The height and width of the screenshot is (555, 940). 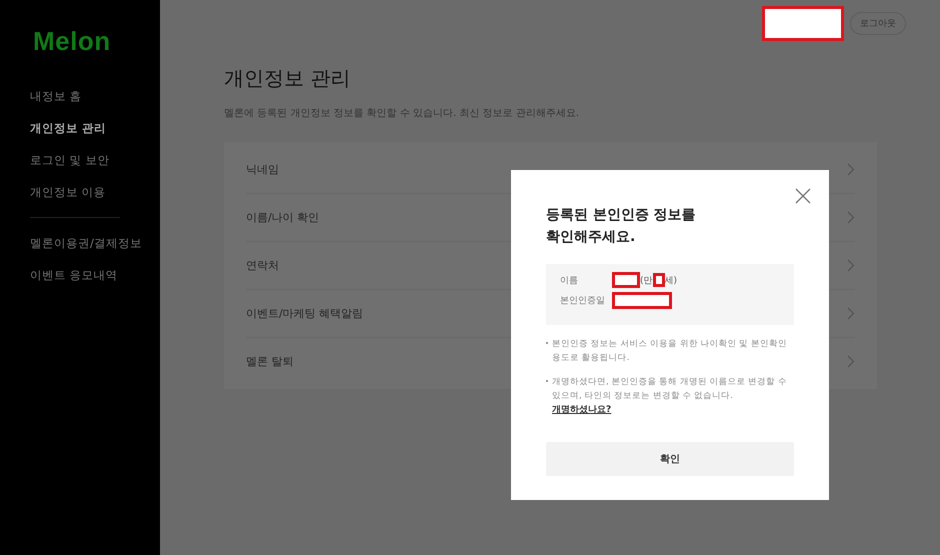 What do you see at coordinates (569, 280) in the screenshot?
I see `field-label: 이름` at bounding box center [569, 280].